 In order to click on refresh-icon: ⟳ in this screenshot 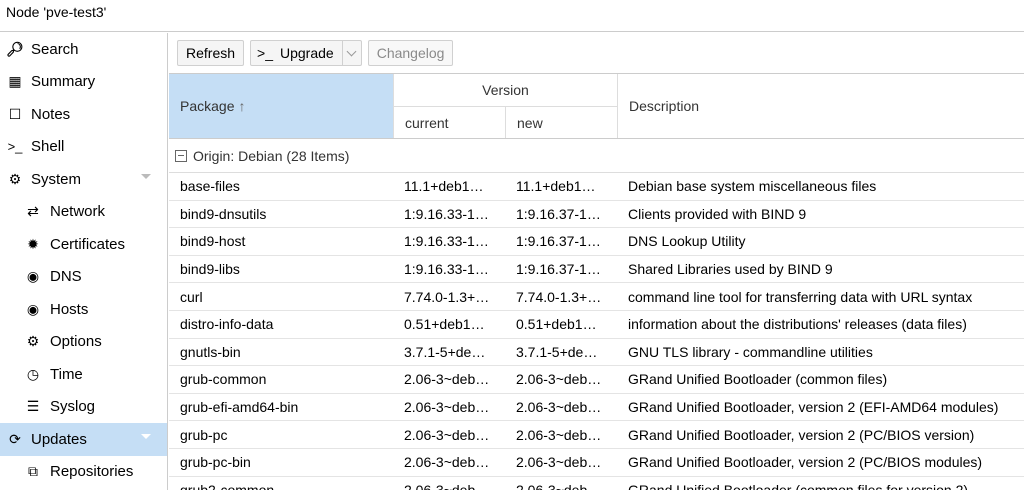, I will do `click(15, 438)`.